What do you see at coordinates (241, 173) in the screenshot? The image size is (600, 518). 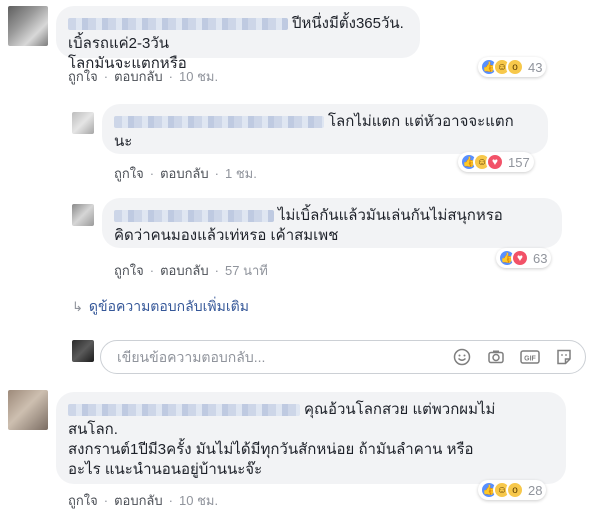 I see `timestamp: 1 ชม.` at bounding box center [241, 173].